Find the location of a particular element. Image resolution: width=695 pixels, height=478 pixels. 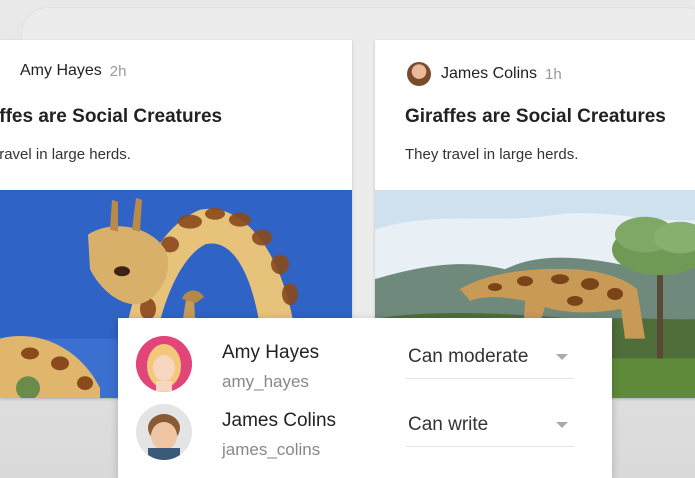

post-body: They travel in large herds. is located at coordinates (492, 154).